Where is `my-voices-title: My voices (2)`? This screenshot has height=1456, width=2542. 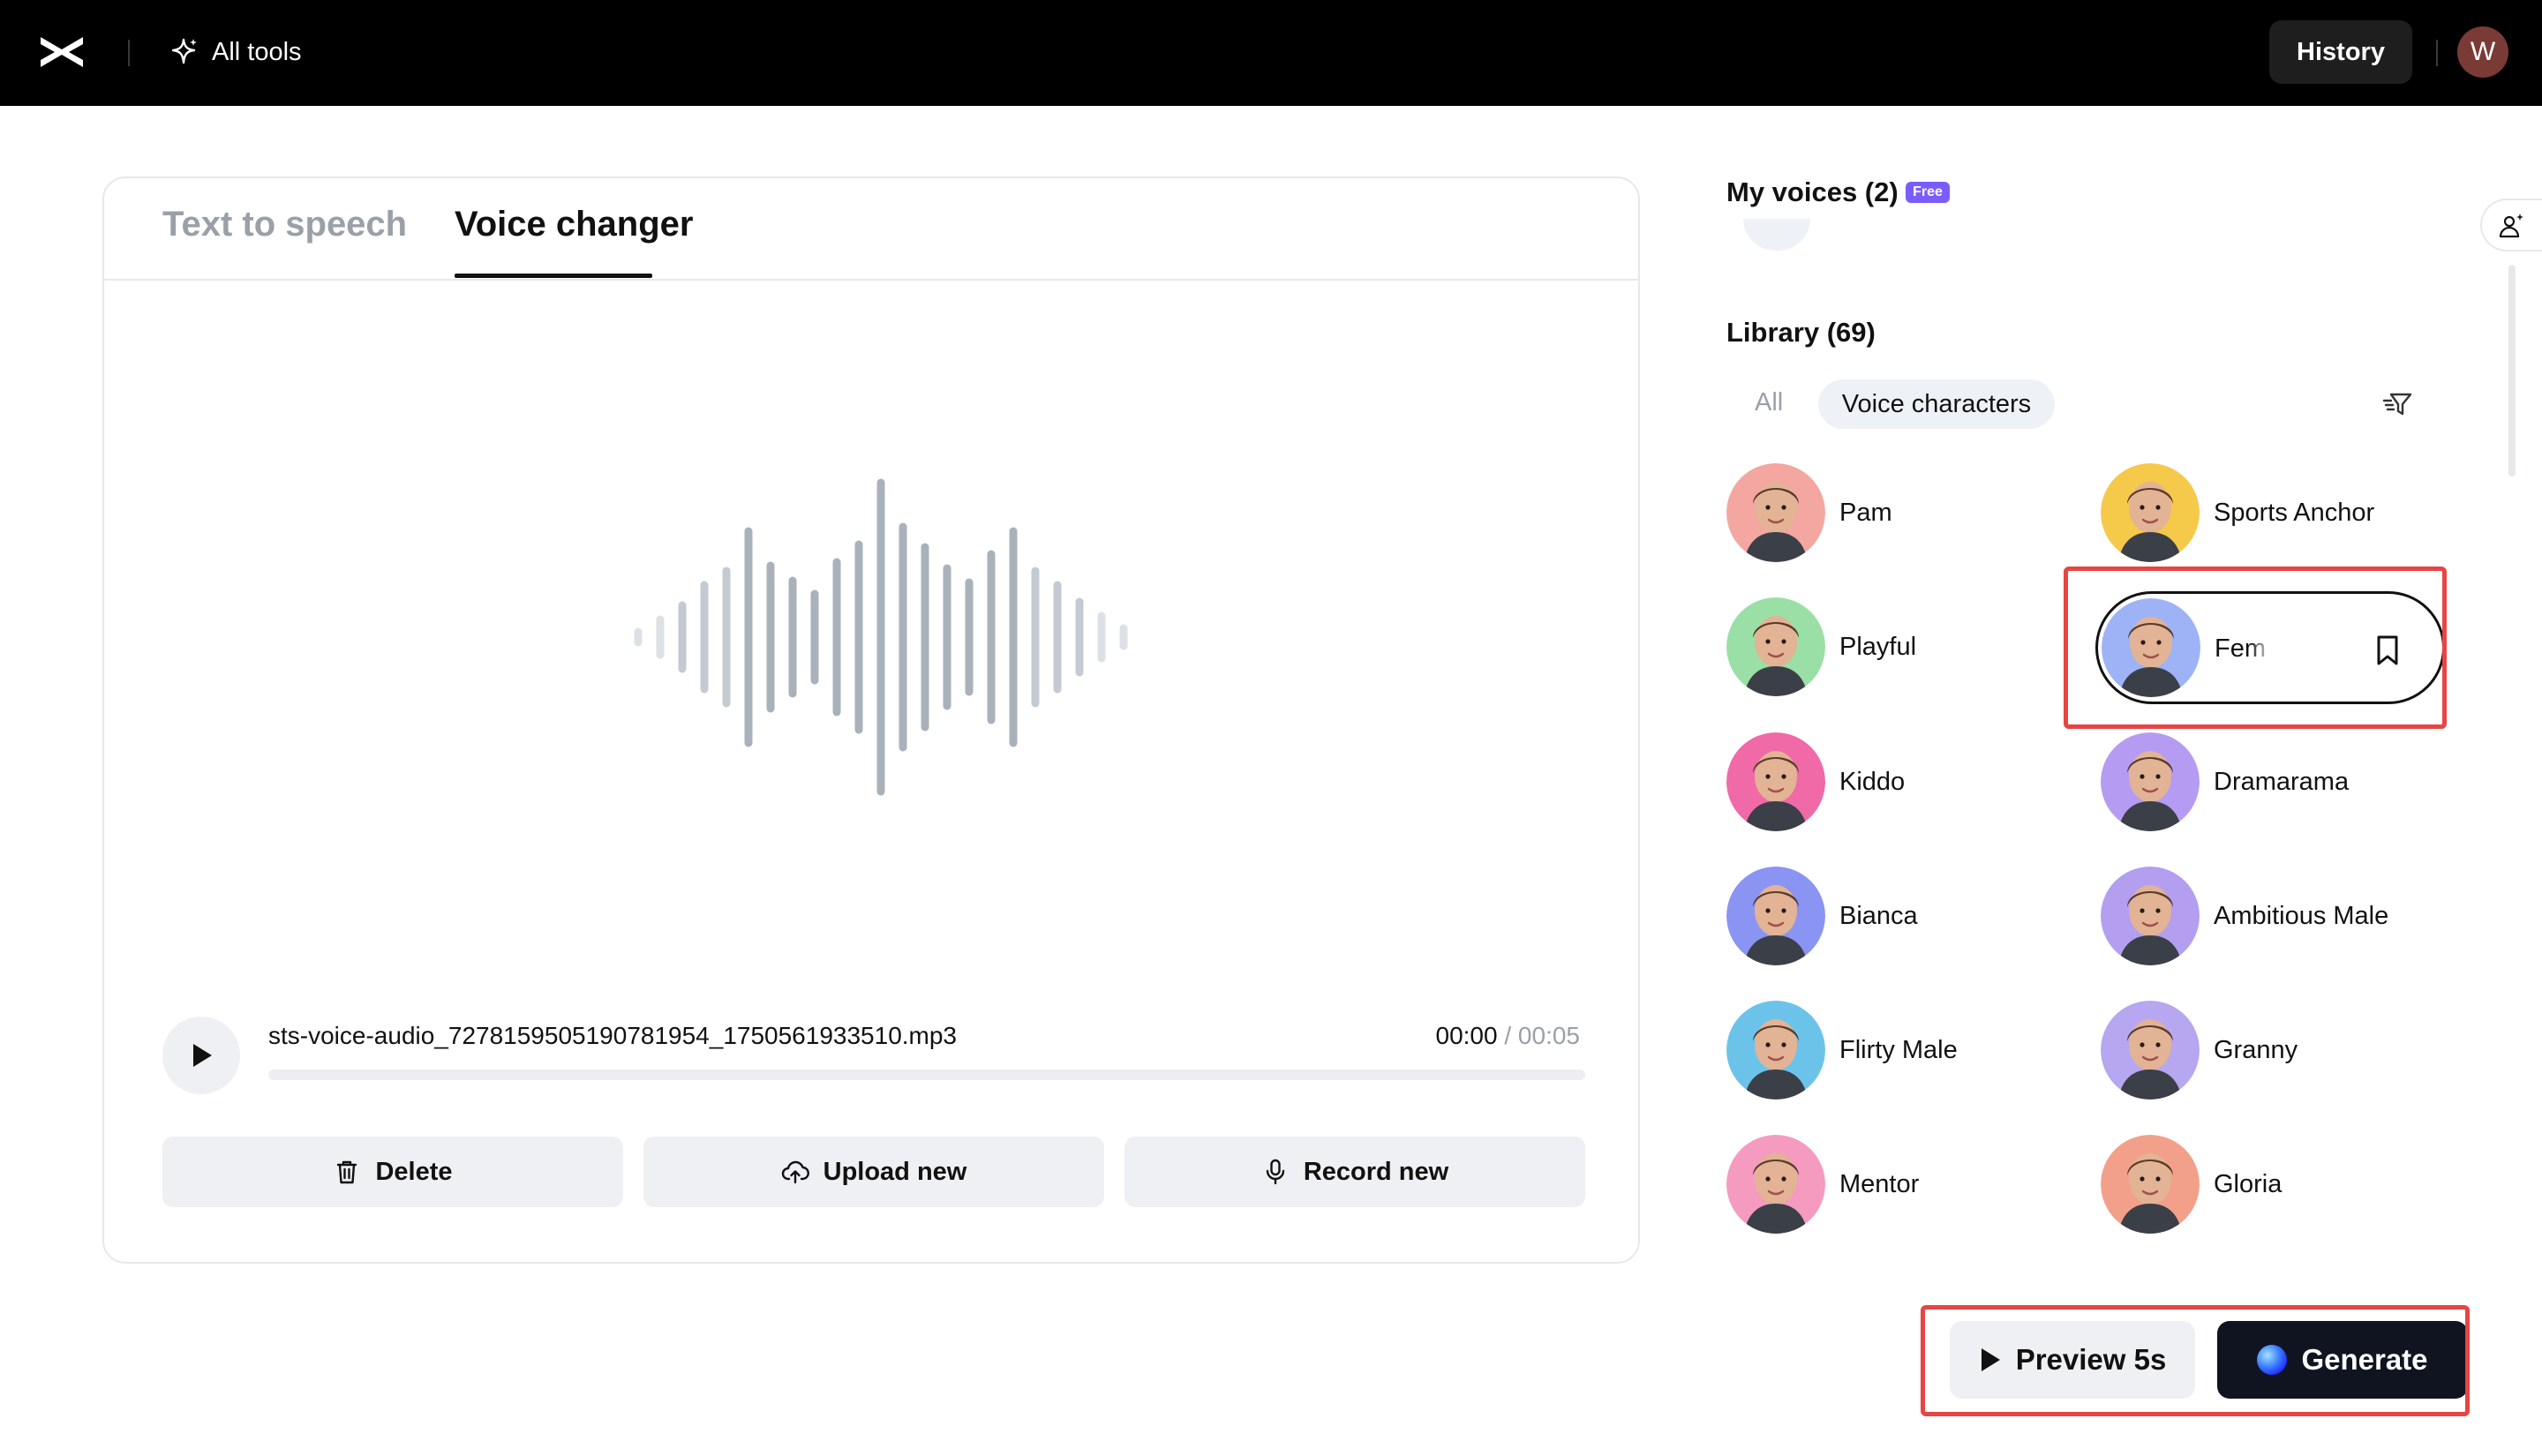 my-voices-title: My voices (2) is located at coordinates (1812, 192).